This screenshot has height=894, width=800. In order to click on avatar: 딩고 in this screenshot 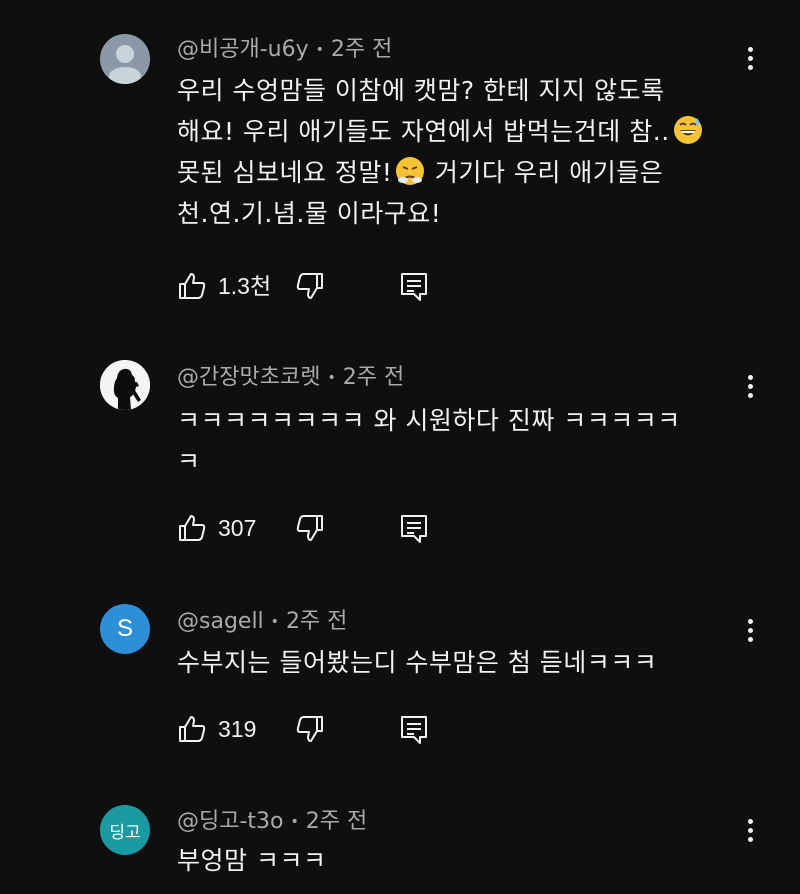, I will do `click(125, 830)`.